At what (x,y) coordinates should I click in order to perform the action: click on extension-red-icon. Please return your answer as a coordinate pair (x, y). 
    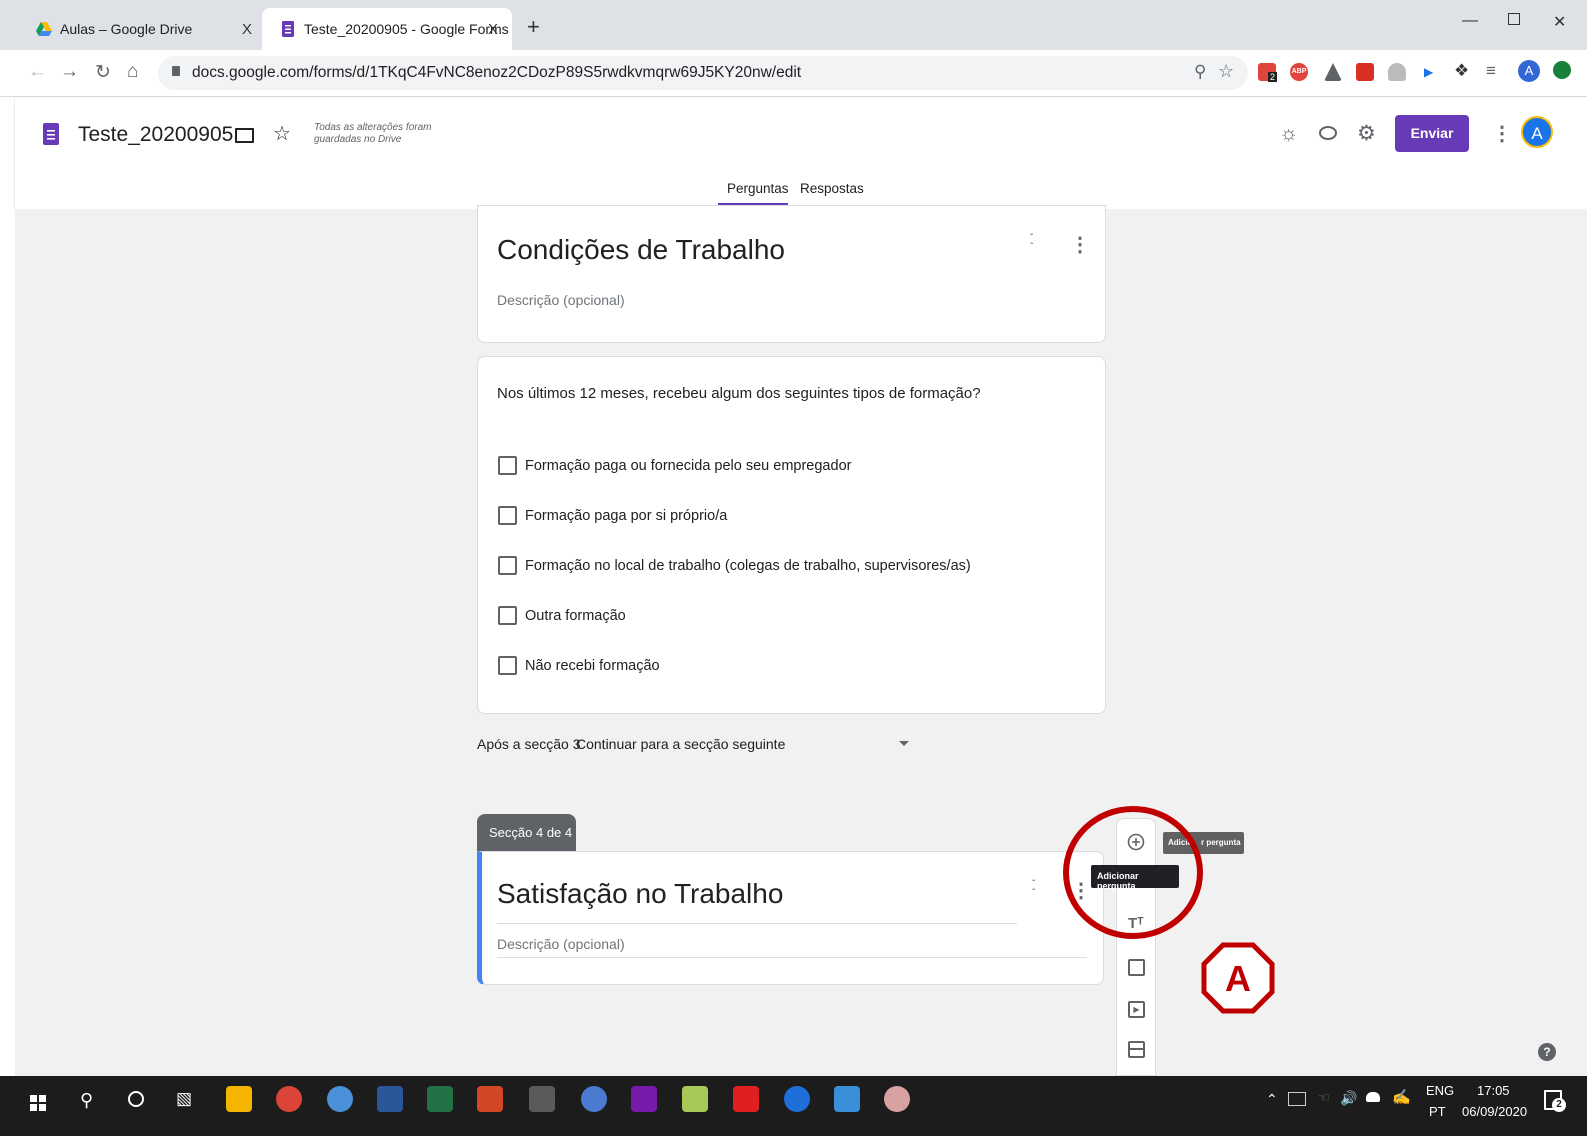
    Looking at the image, I should click on (1365, 72).